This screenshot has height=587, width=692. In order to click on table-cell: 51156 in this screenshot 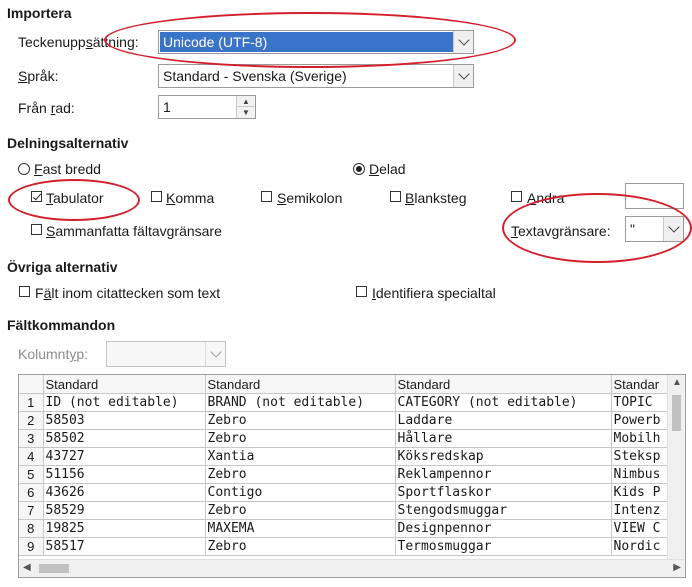, I will do `click(124, 474)`.